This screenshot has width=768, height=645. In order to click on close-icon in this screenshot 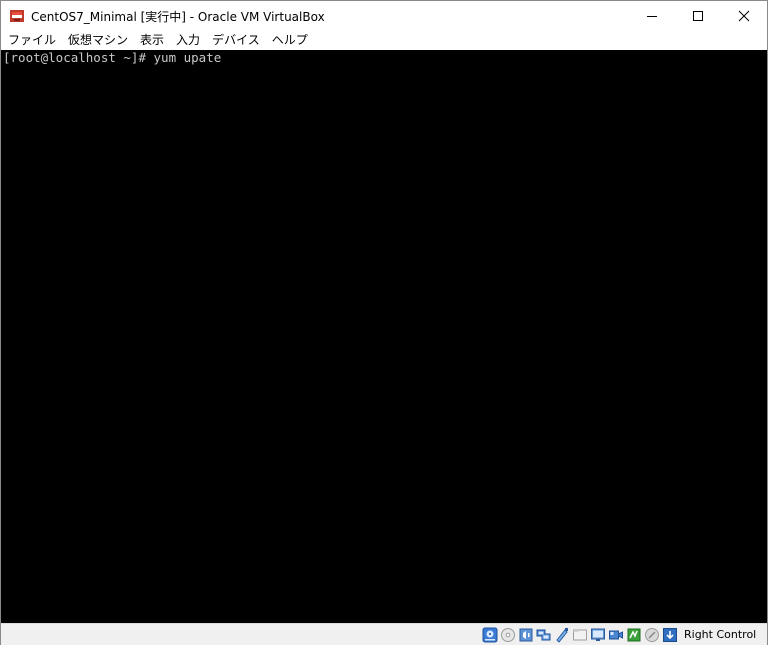, I will do `click(744, 16)`.